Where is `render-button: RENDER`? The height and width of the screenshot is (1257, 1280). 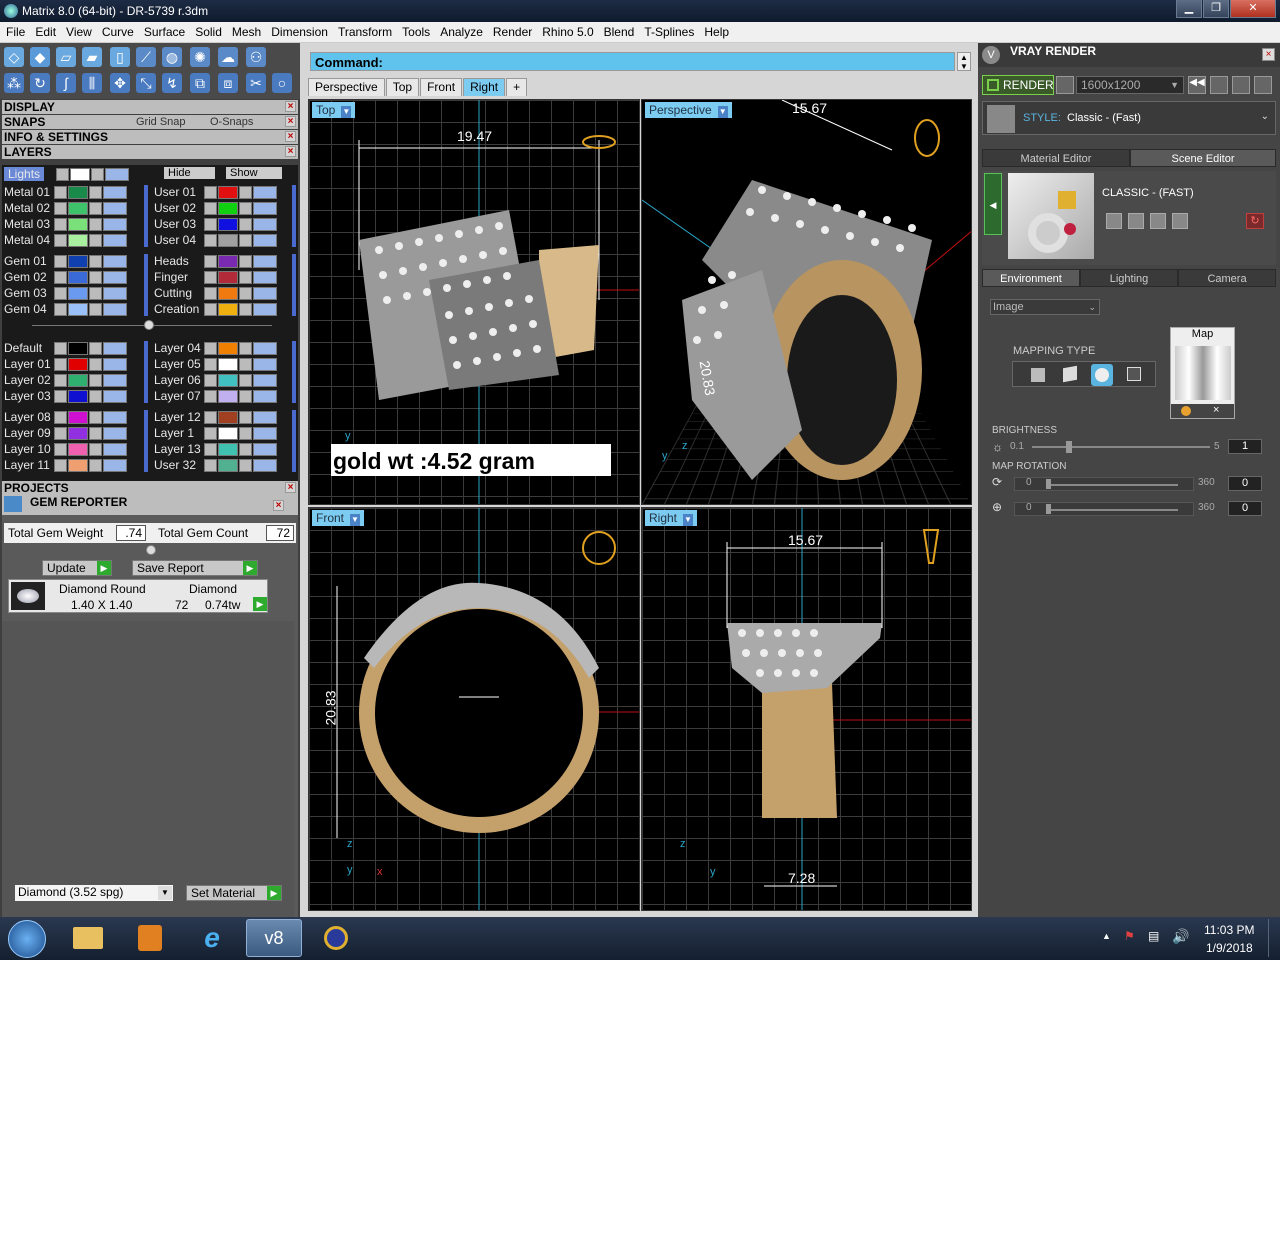
render-button: RENDER is located at coordinates (1018, 85).